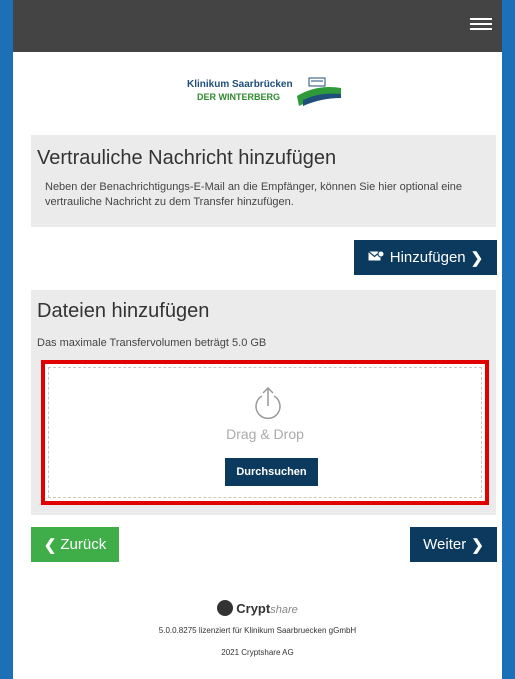  What do you see at coordinates (240, 84) in the screenshot?
I see `logo-line1: Klinikum Saarbrücken` at bounding box center [240, 84].